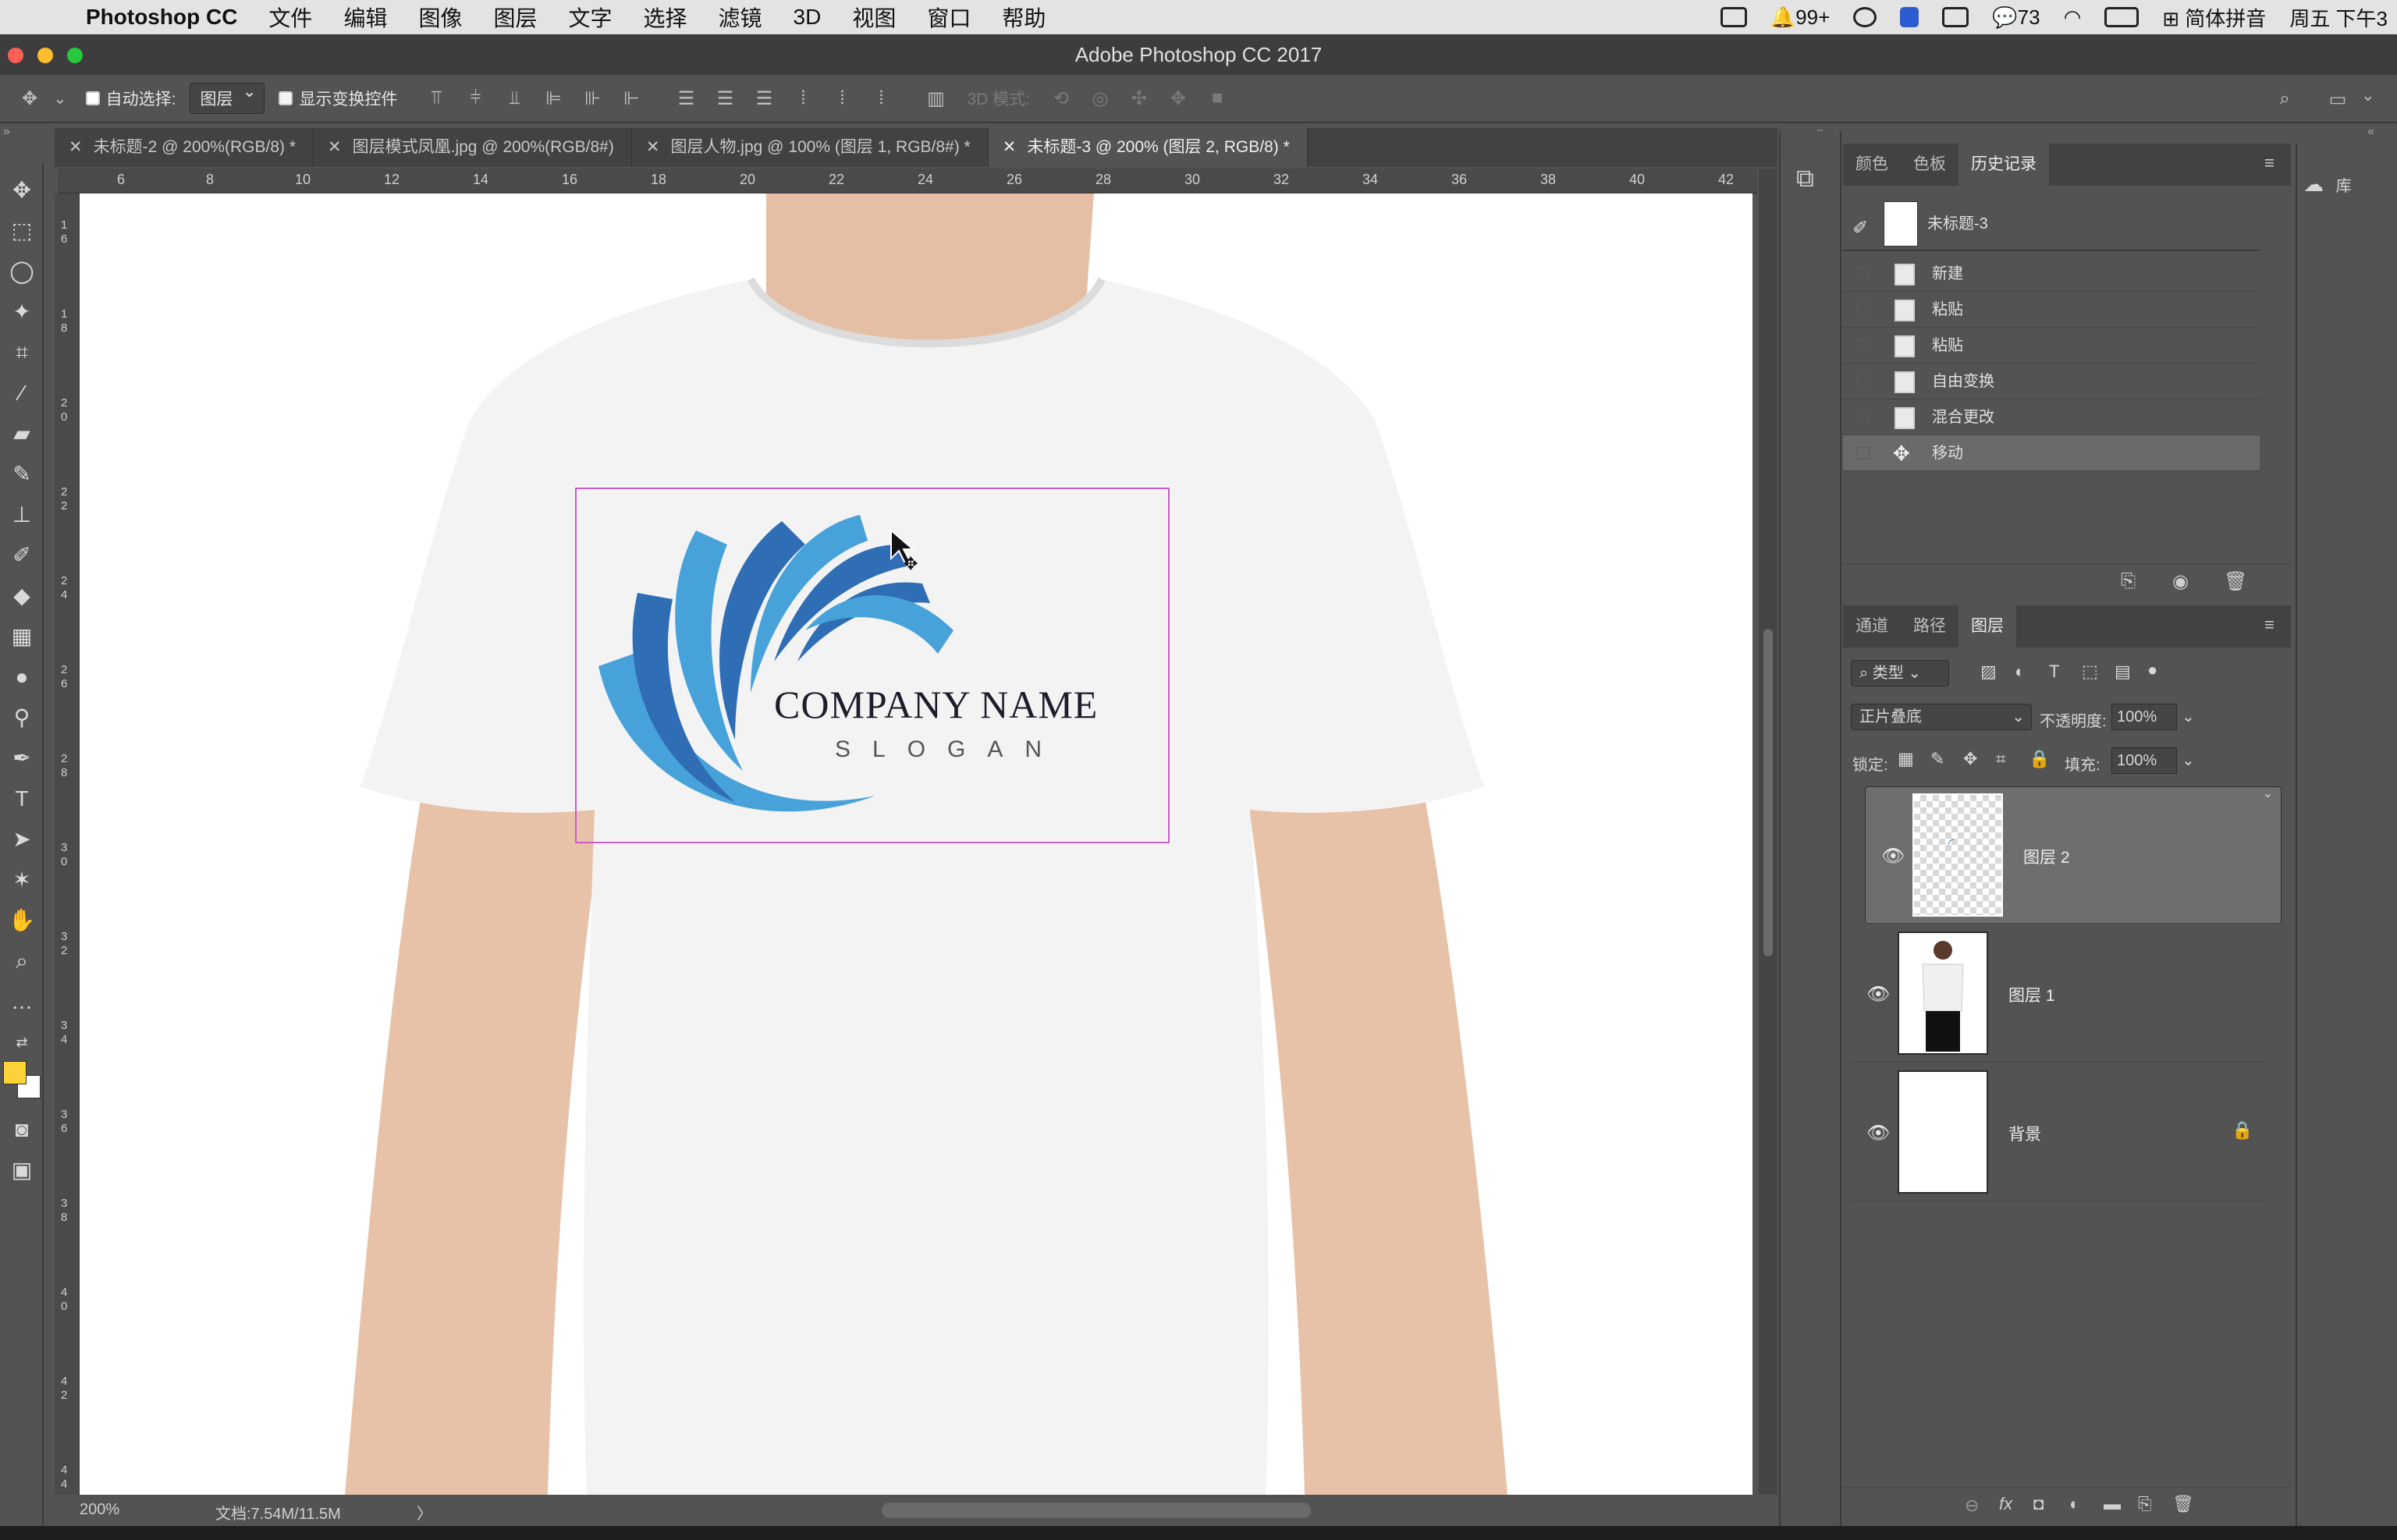 Image resolution: width=2397 pixels, height=1540 pixels. What do you see at coordinates (21, 798) in the screenshot?
I see `type-tool-icon: T` at bounding box center [21, 798].